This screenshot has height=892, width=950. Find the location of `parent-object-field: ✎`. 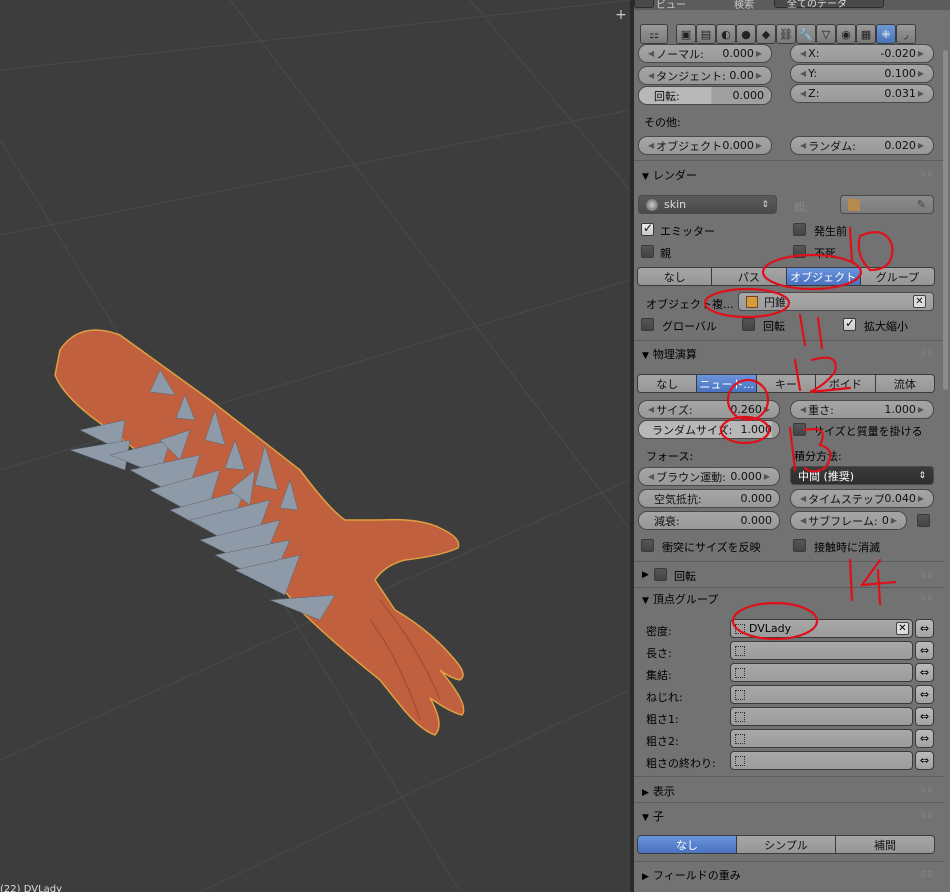

parent-object-field: ✎ is located at coordinates (887, 204).